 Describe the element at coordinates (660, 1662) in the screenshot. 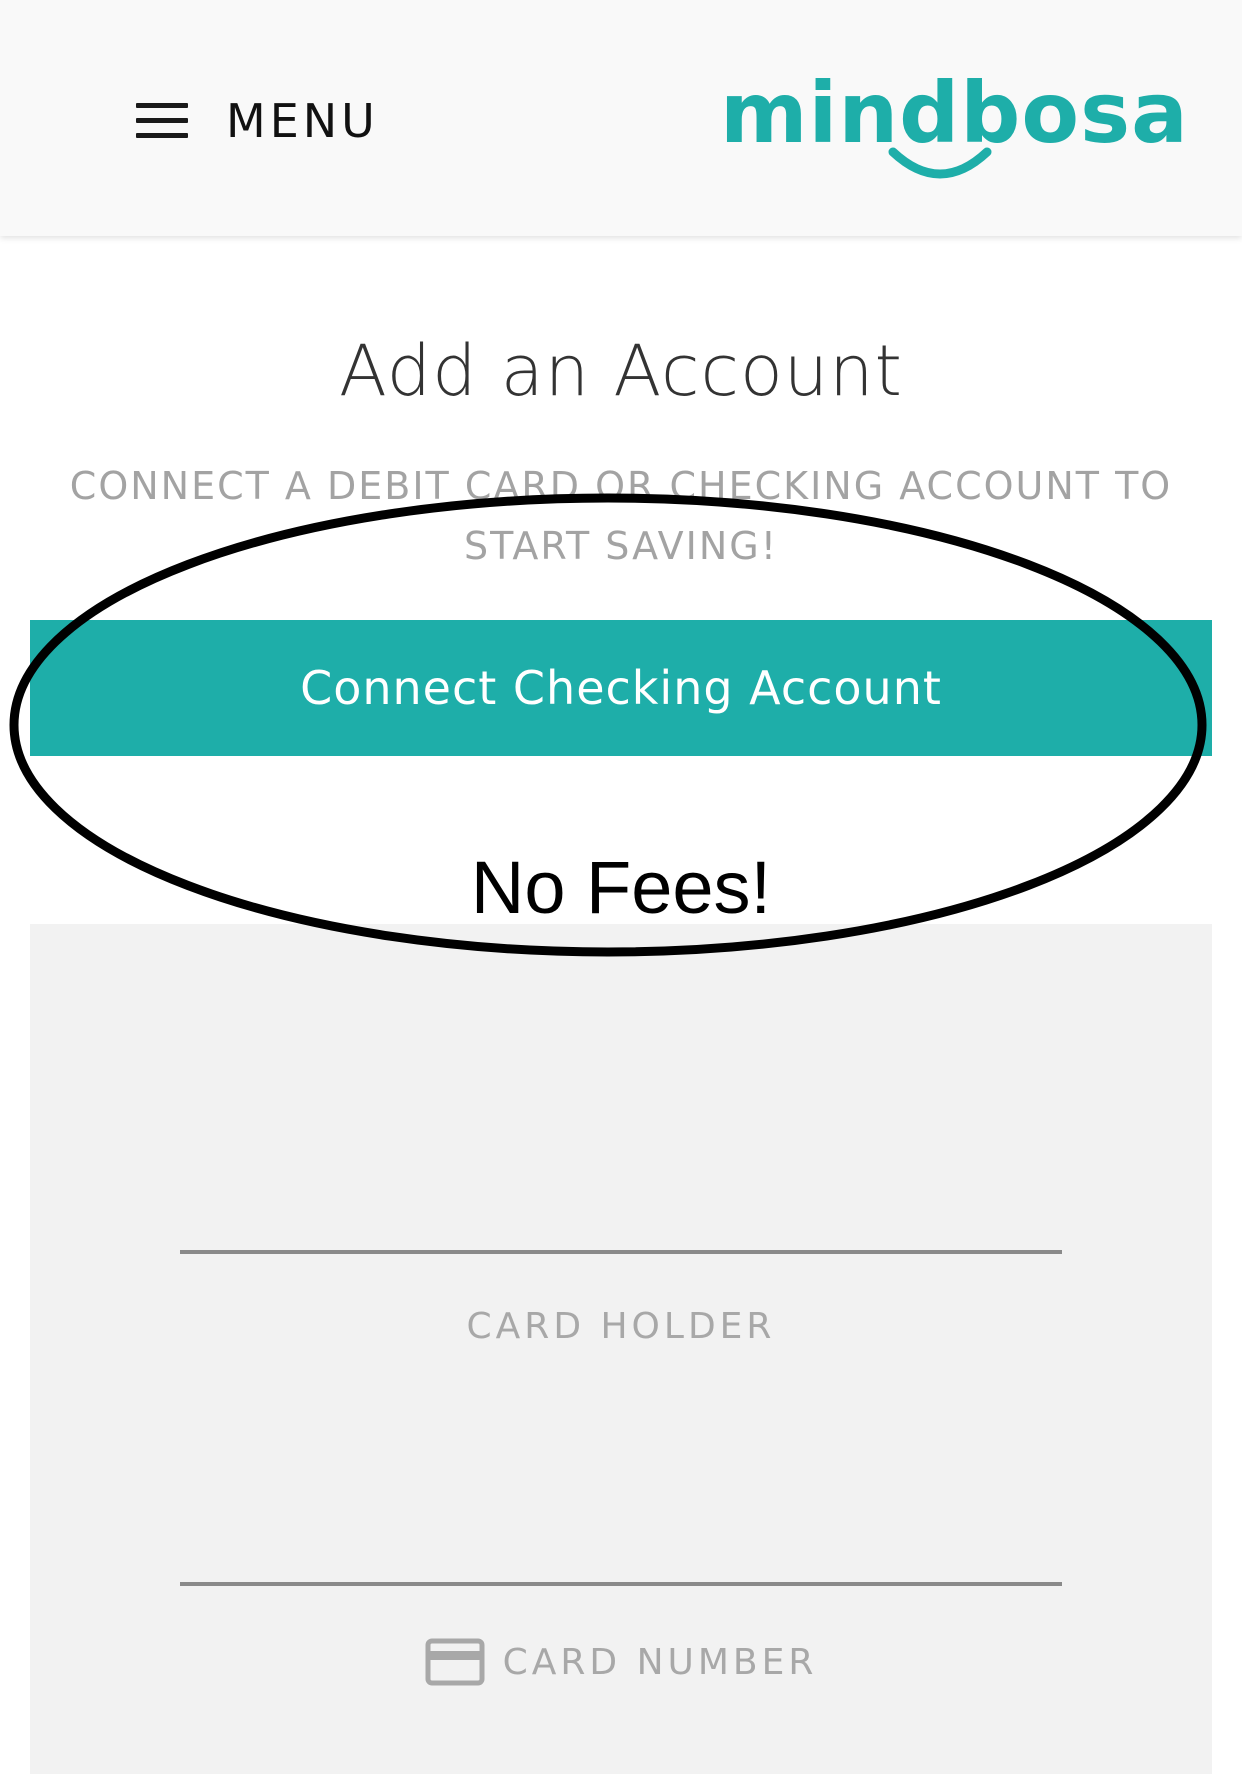

I see `card-number-label: CARD NUMBER` at that location.